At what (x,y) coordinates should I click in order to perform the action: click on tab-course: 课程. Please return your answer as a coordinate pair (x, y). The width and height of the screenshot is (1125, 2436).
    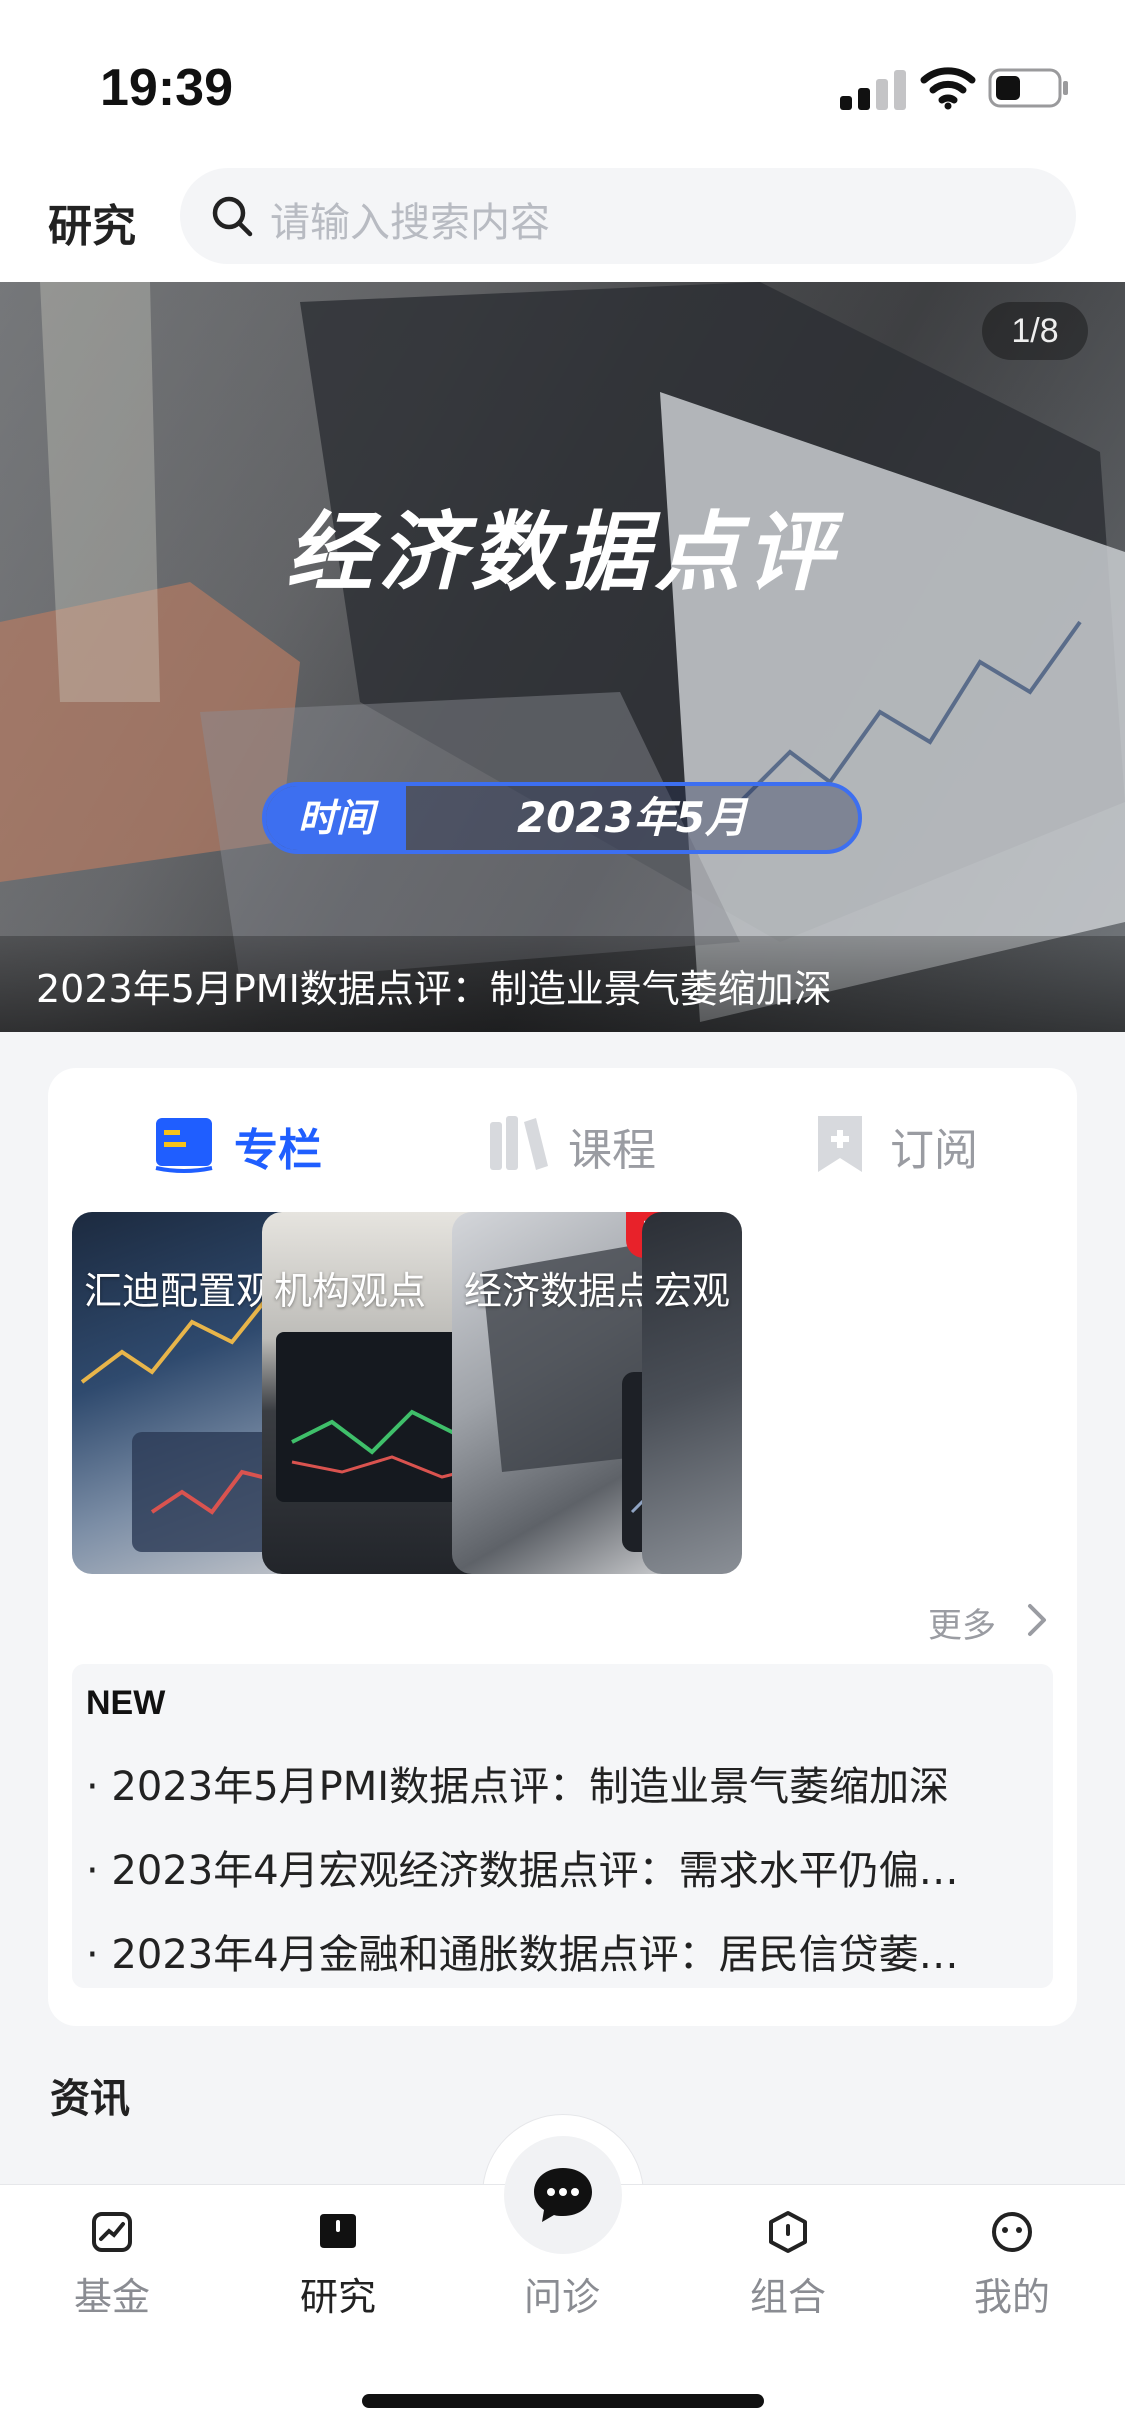
    Looking at the image, I should click on (586, 1144).